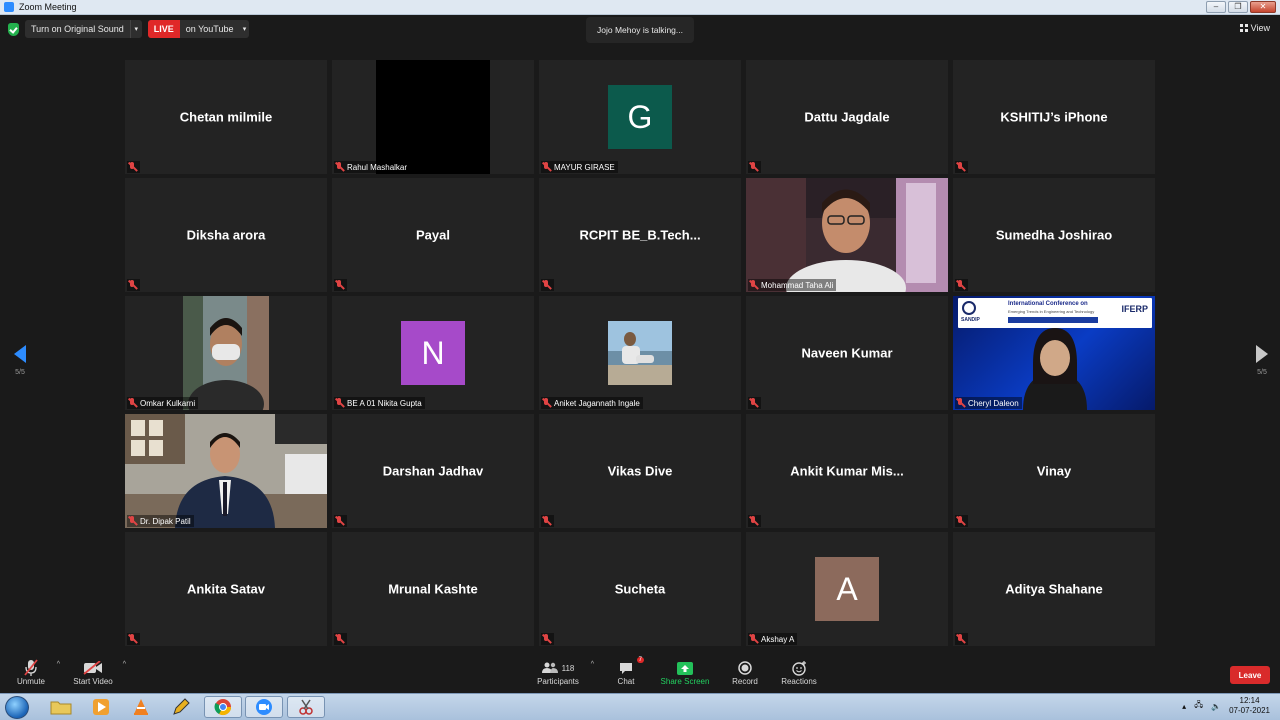 This screenshot has height=720, width=1280. What do you see at coordinates (210, 29) in the screenshot?
I see `live-destination: on YouTube` at bounding box center [210, 29].